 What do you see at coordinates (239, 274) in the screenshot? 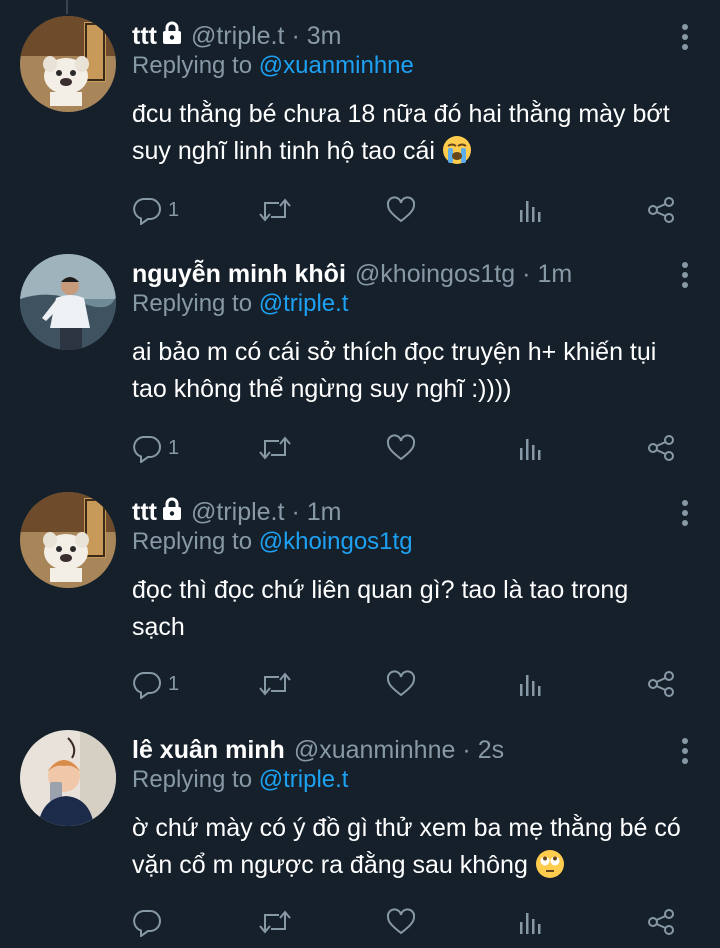
I see `display-name: nguyễn minh khôi` at bounding box center [239, 274].